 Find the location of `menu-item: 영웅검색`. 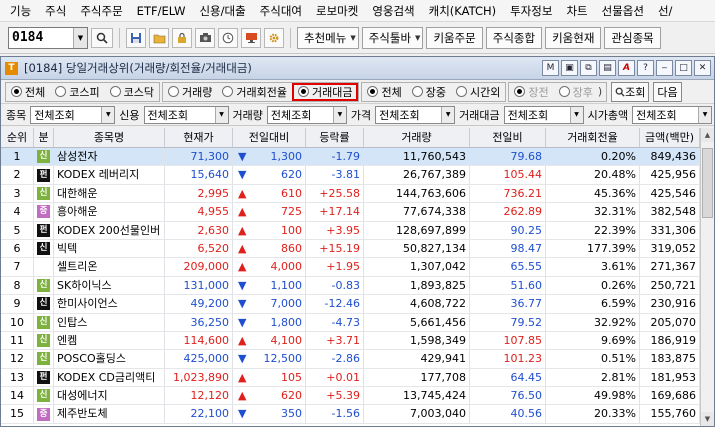

menu-item: 영웅검색 is located at coordinates (394, 11).